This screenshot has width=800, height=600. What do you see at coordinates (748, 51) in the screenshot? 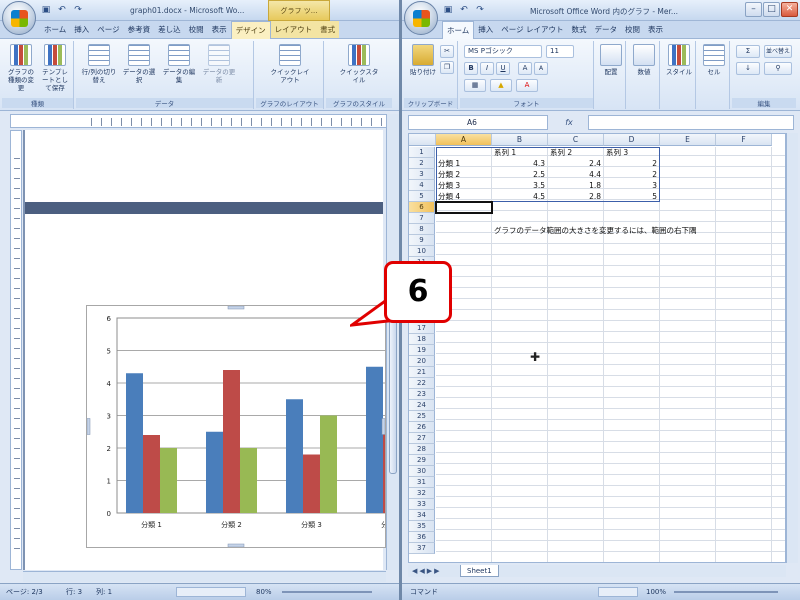
I see `autosum-button: Σ` at bounding box center [748, 51].